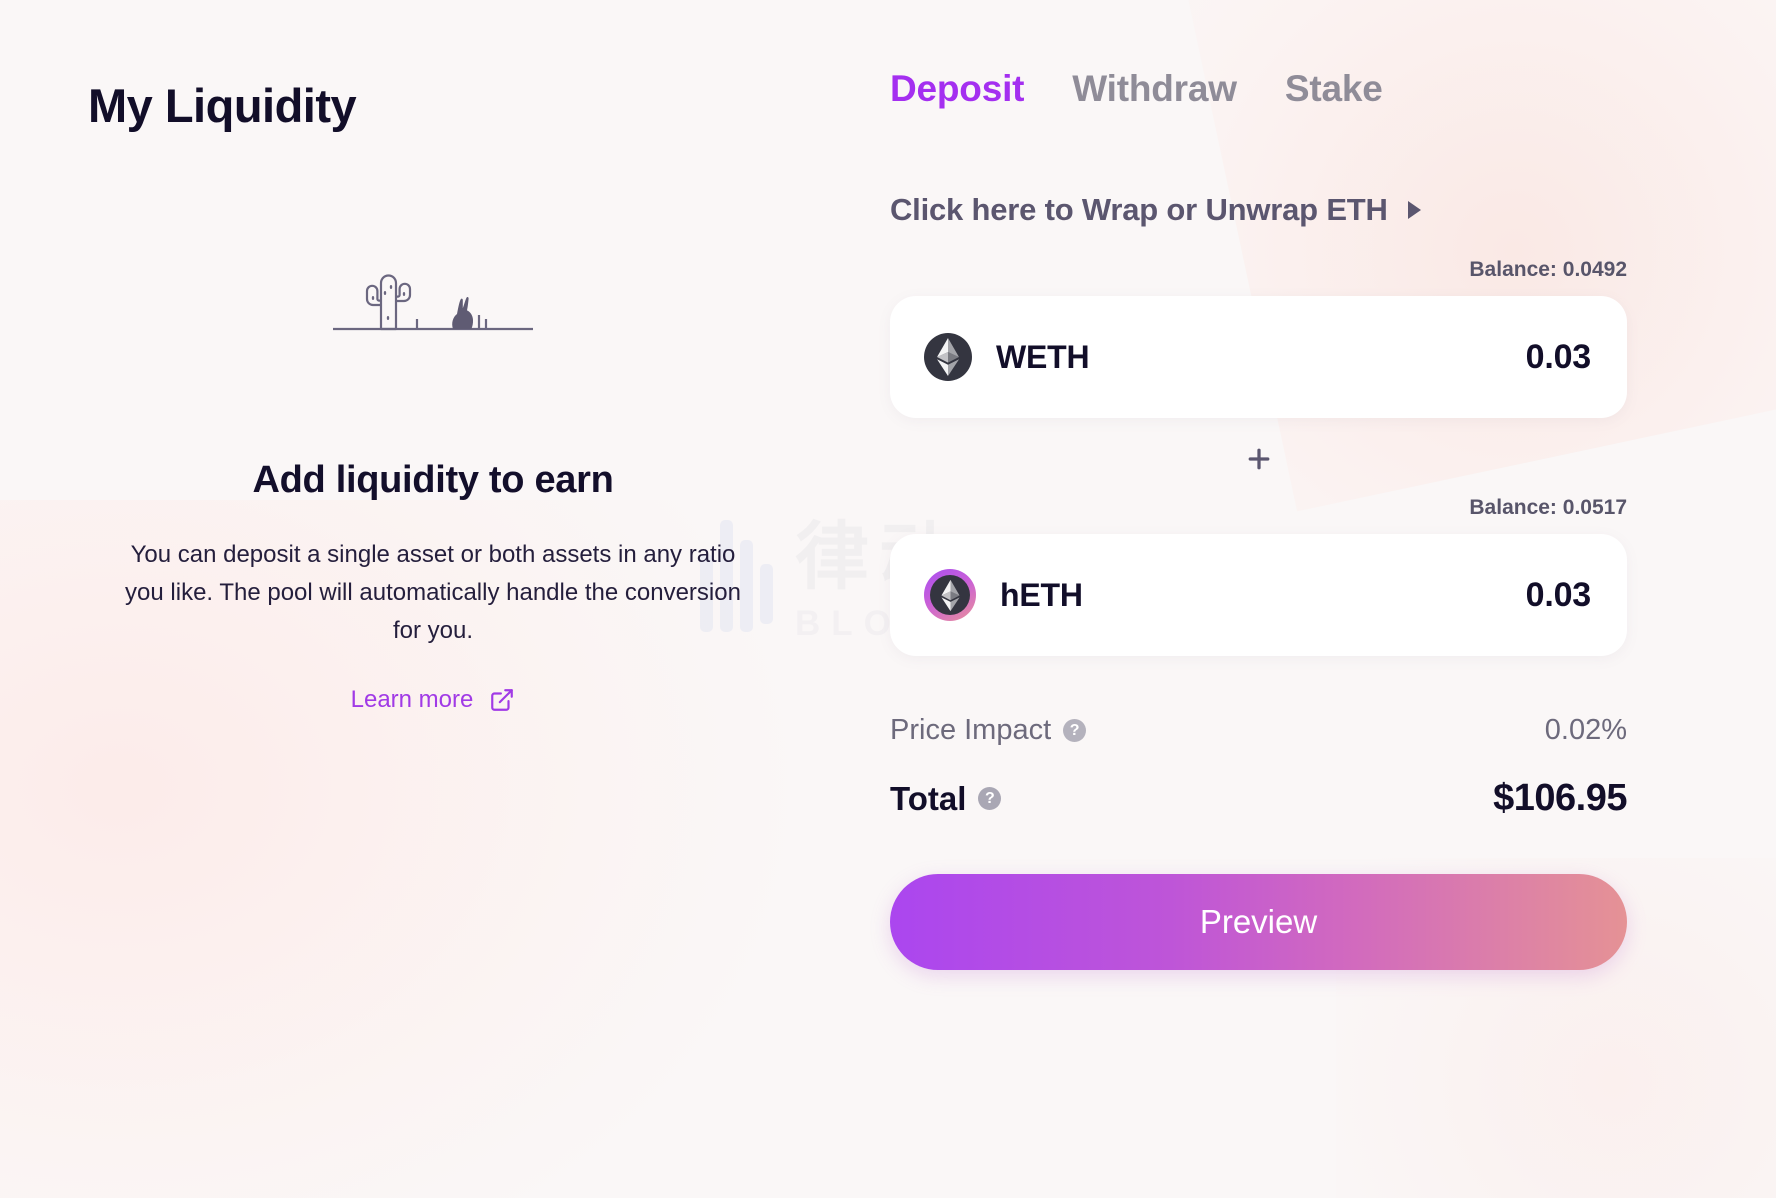 This screenshot has height=1198, width=1776. I want to click on caret-right-icon, so click(1414, 210).